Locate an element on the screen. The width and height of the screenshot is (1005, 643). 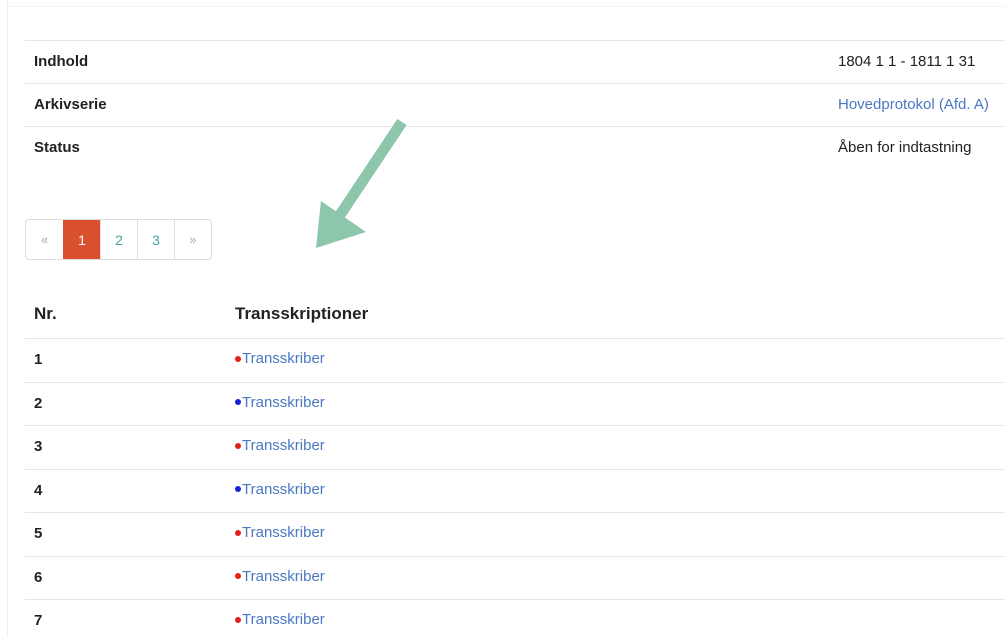
table-row: 2 Transskriber is located at coordinates (515, 403).